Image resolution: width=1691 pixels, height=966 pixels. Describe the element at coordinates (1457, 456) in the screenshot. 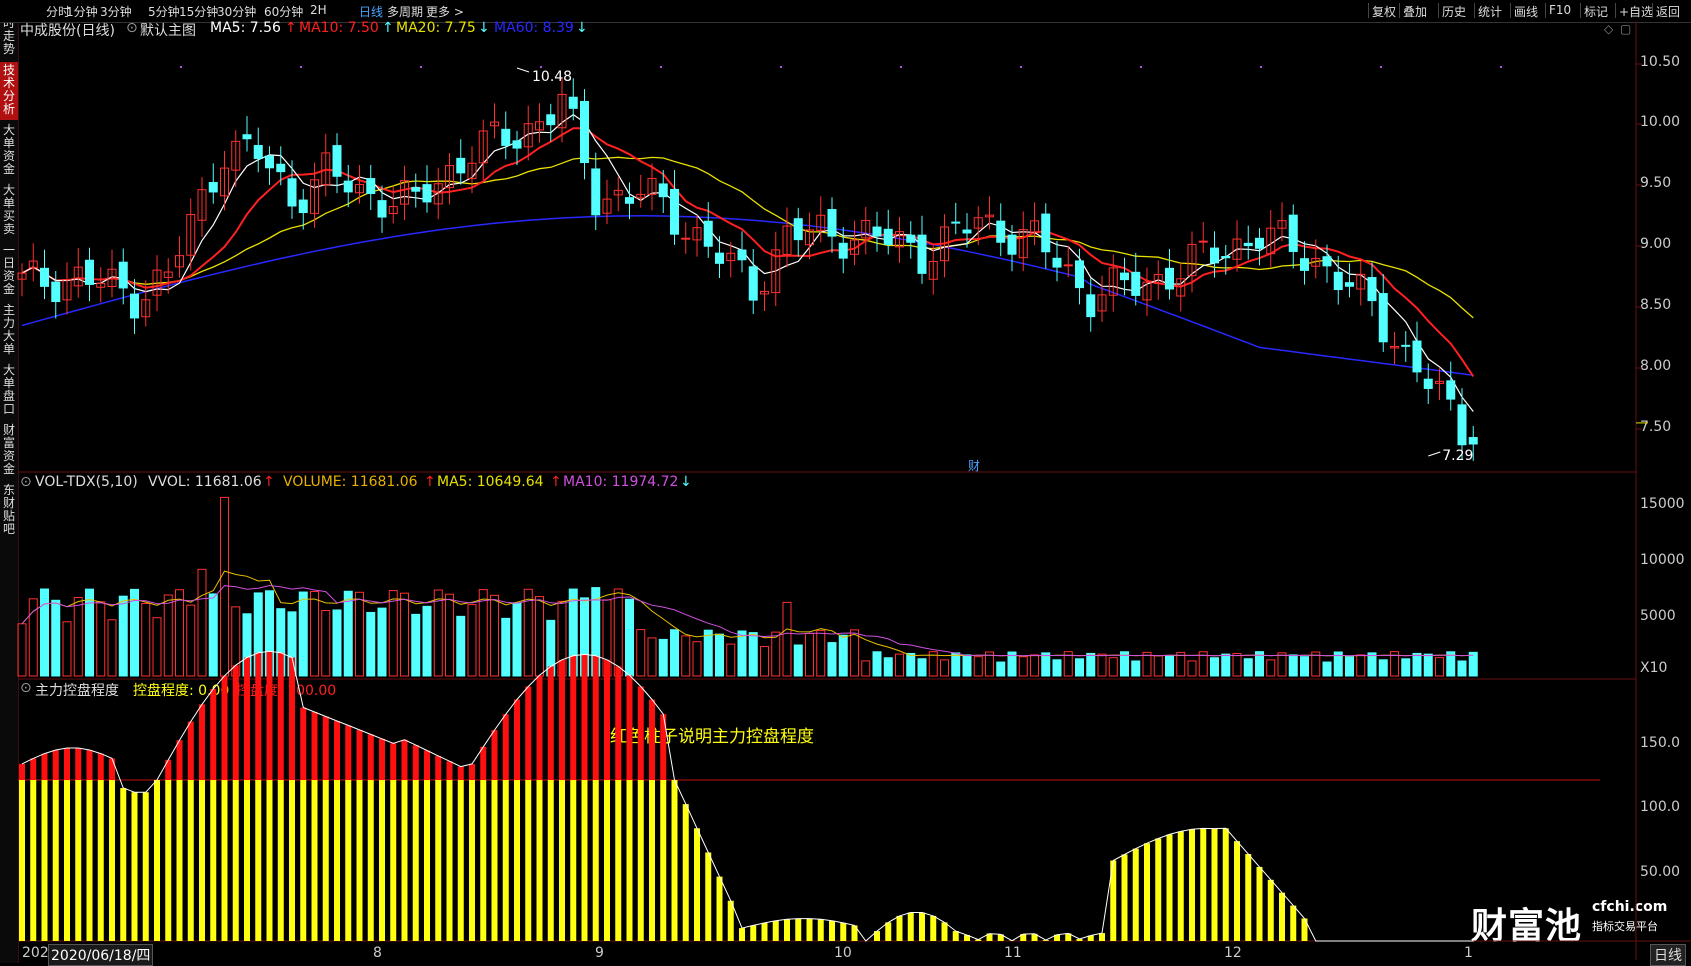

I see `min-price-label: 7.29` at that location.